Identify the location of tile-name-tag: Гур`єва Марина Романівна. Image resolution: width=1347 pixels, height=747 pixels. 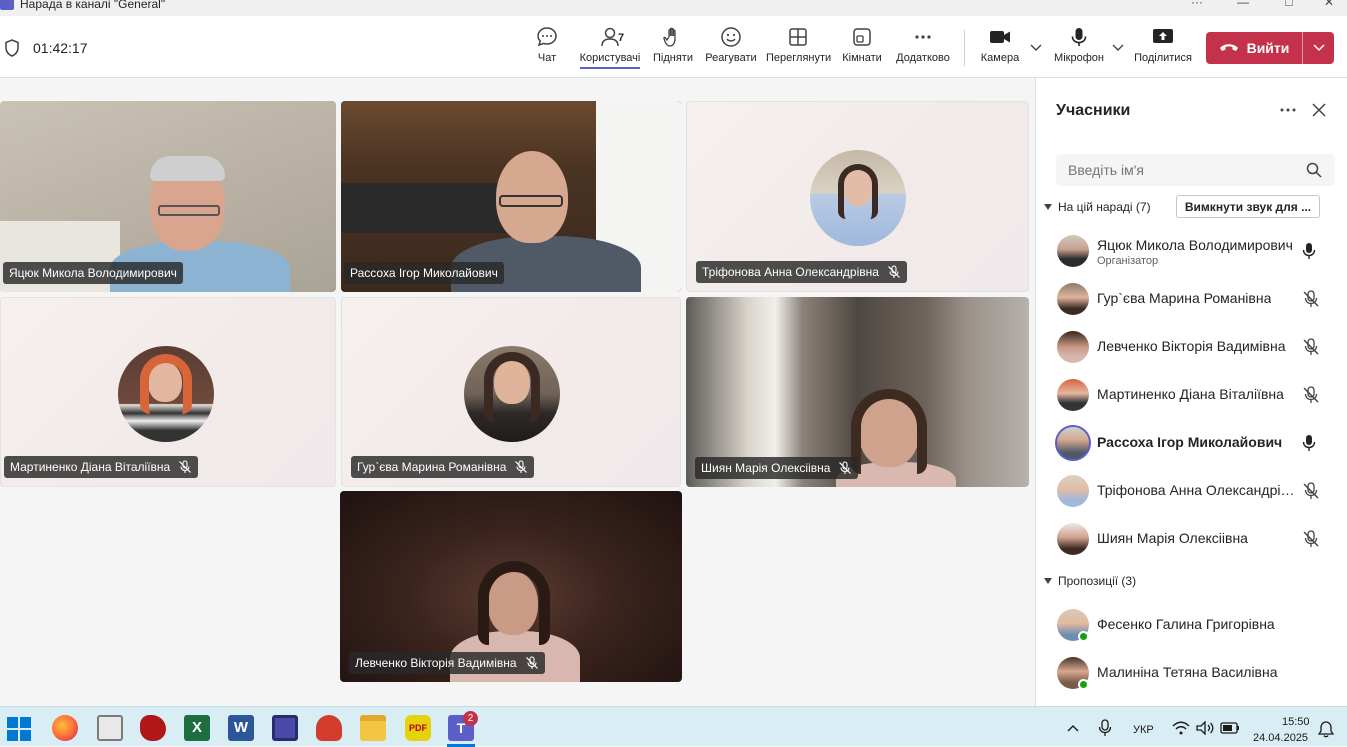
(443, 467).